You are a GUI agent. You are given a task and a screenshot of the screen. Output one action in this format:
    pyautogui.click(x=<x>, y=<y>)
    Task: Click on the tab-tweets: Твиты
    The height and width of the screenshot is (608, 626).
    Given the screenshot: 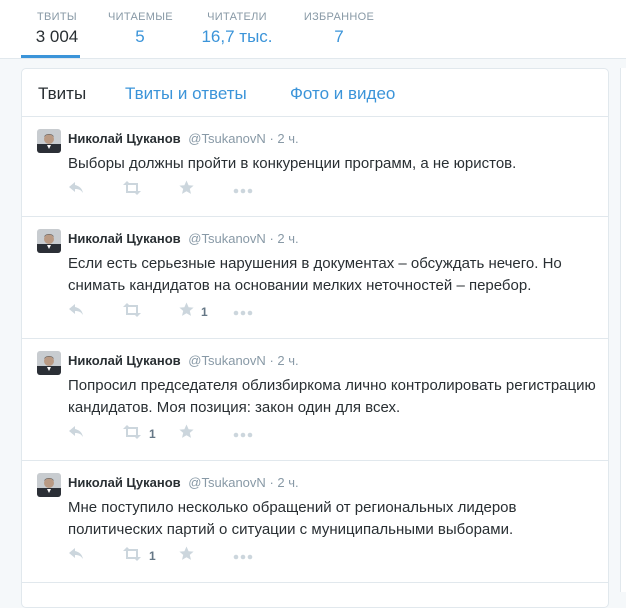 What is the action you would take?
    pyautogui.click(x=62, y=94)
    